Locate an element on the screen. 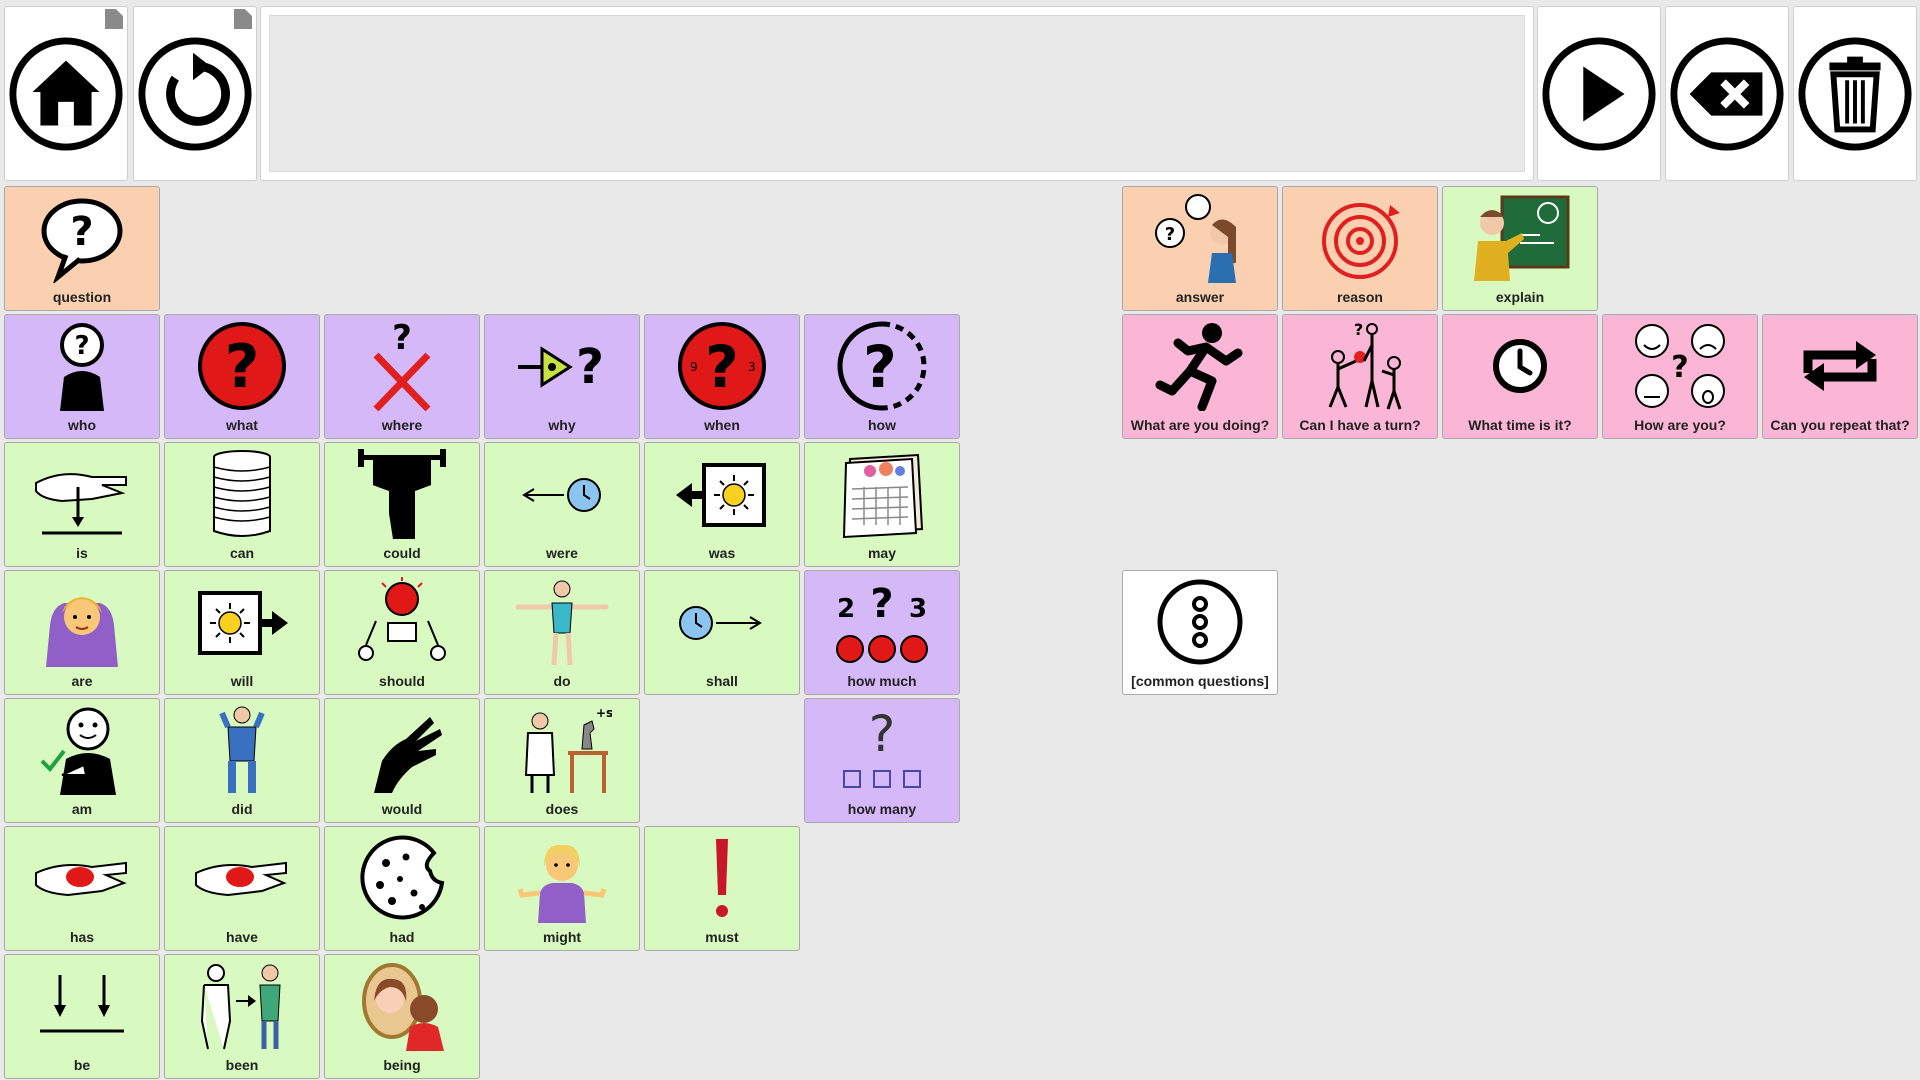 The height and width of the screenshot is (1080, 1920). scientist-icon: +s is located at coordinates (568, 749).